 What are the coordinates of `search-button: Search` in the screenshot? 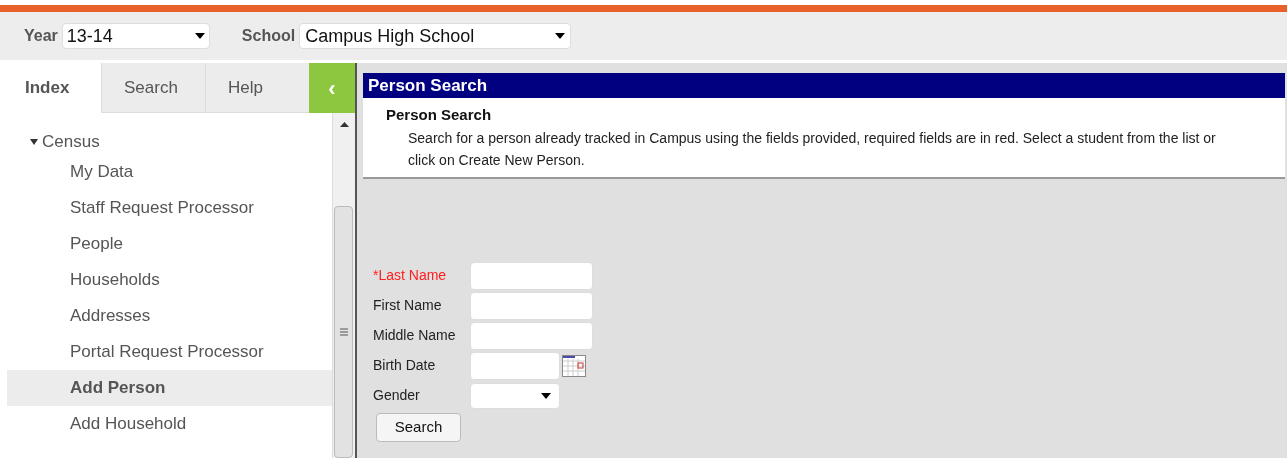 It's located at (418, 427).